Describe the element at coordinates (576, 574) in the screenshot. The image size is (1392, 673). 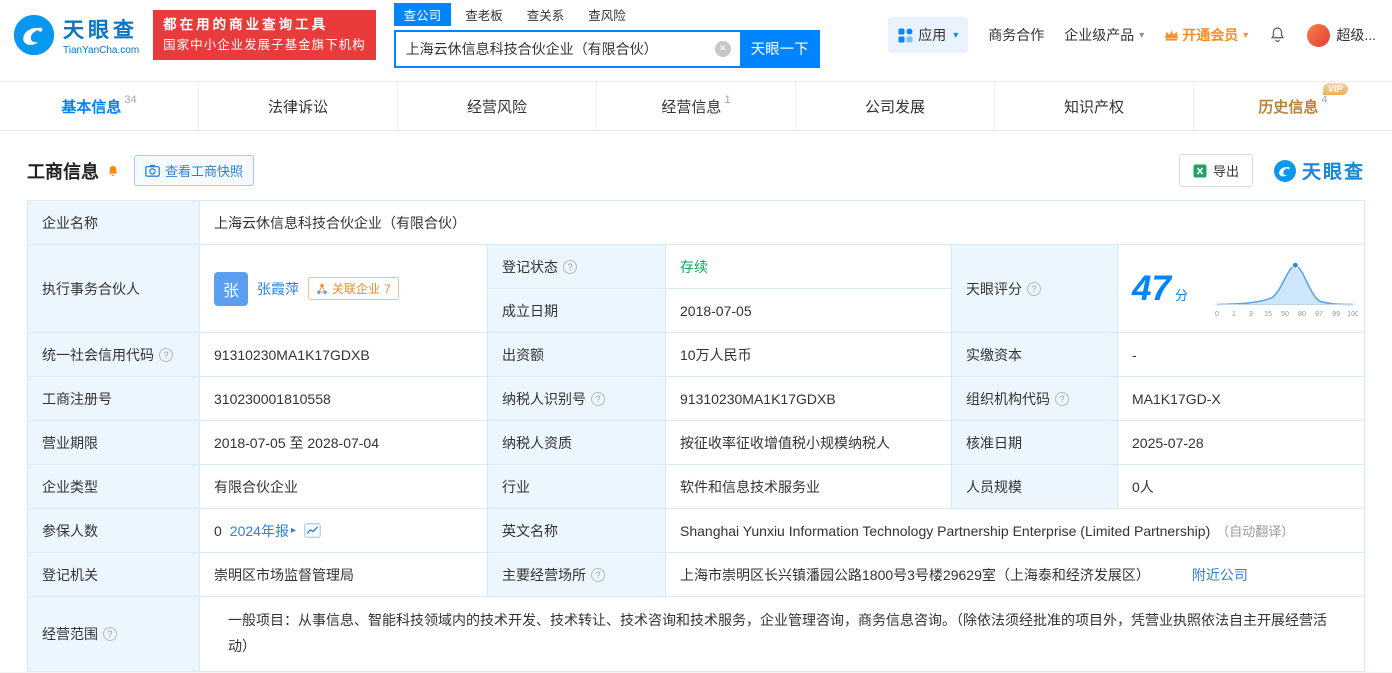
I see `field-label-business-address: 主要经营场所?` at that location.